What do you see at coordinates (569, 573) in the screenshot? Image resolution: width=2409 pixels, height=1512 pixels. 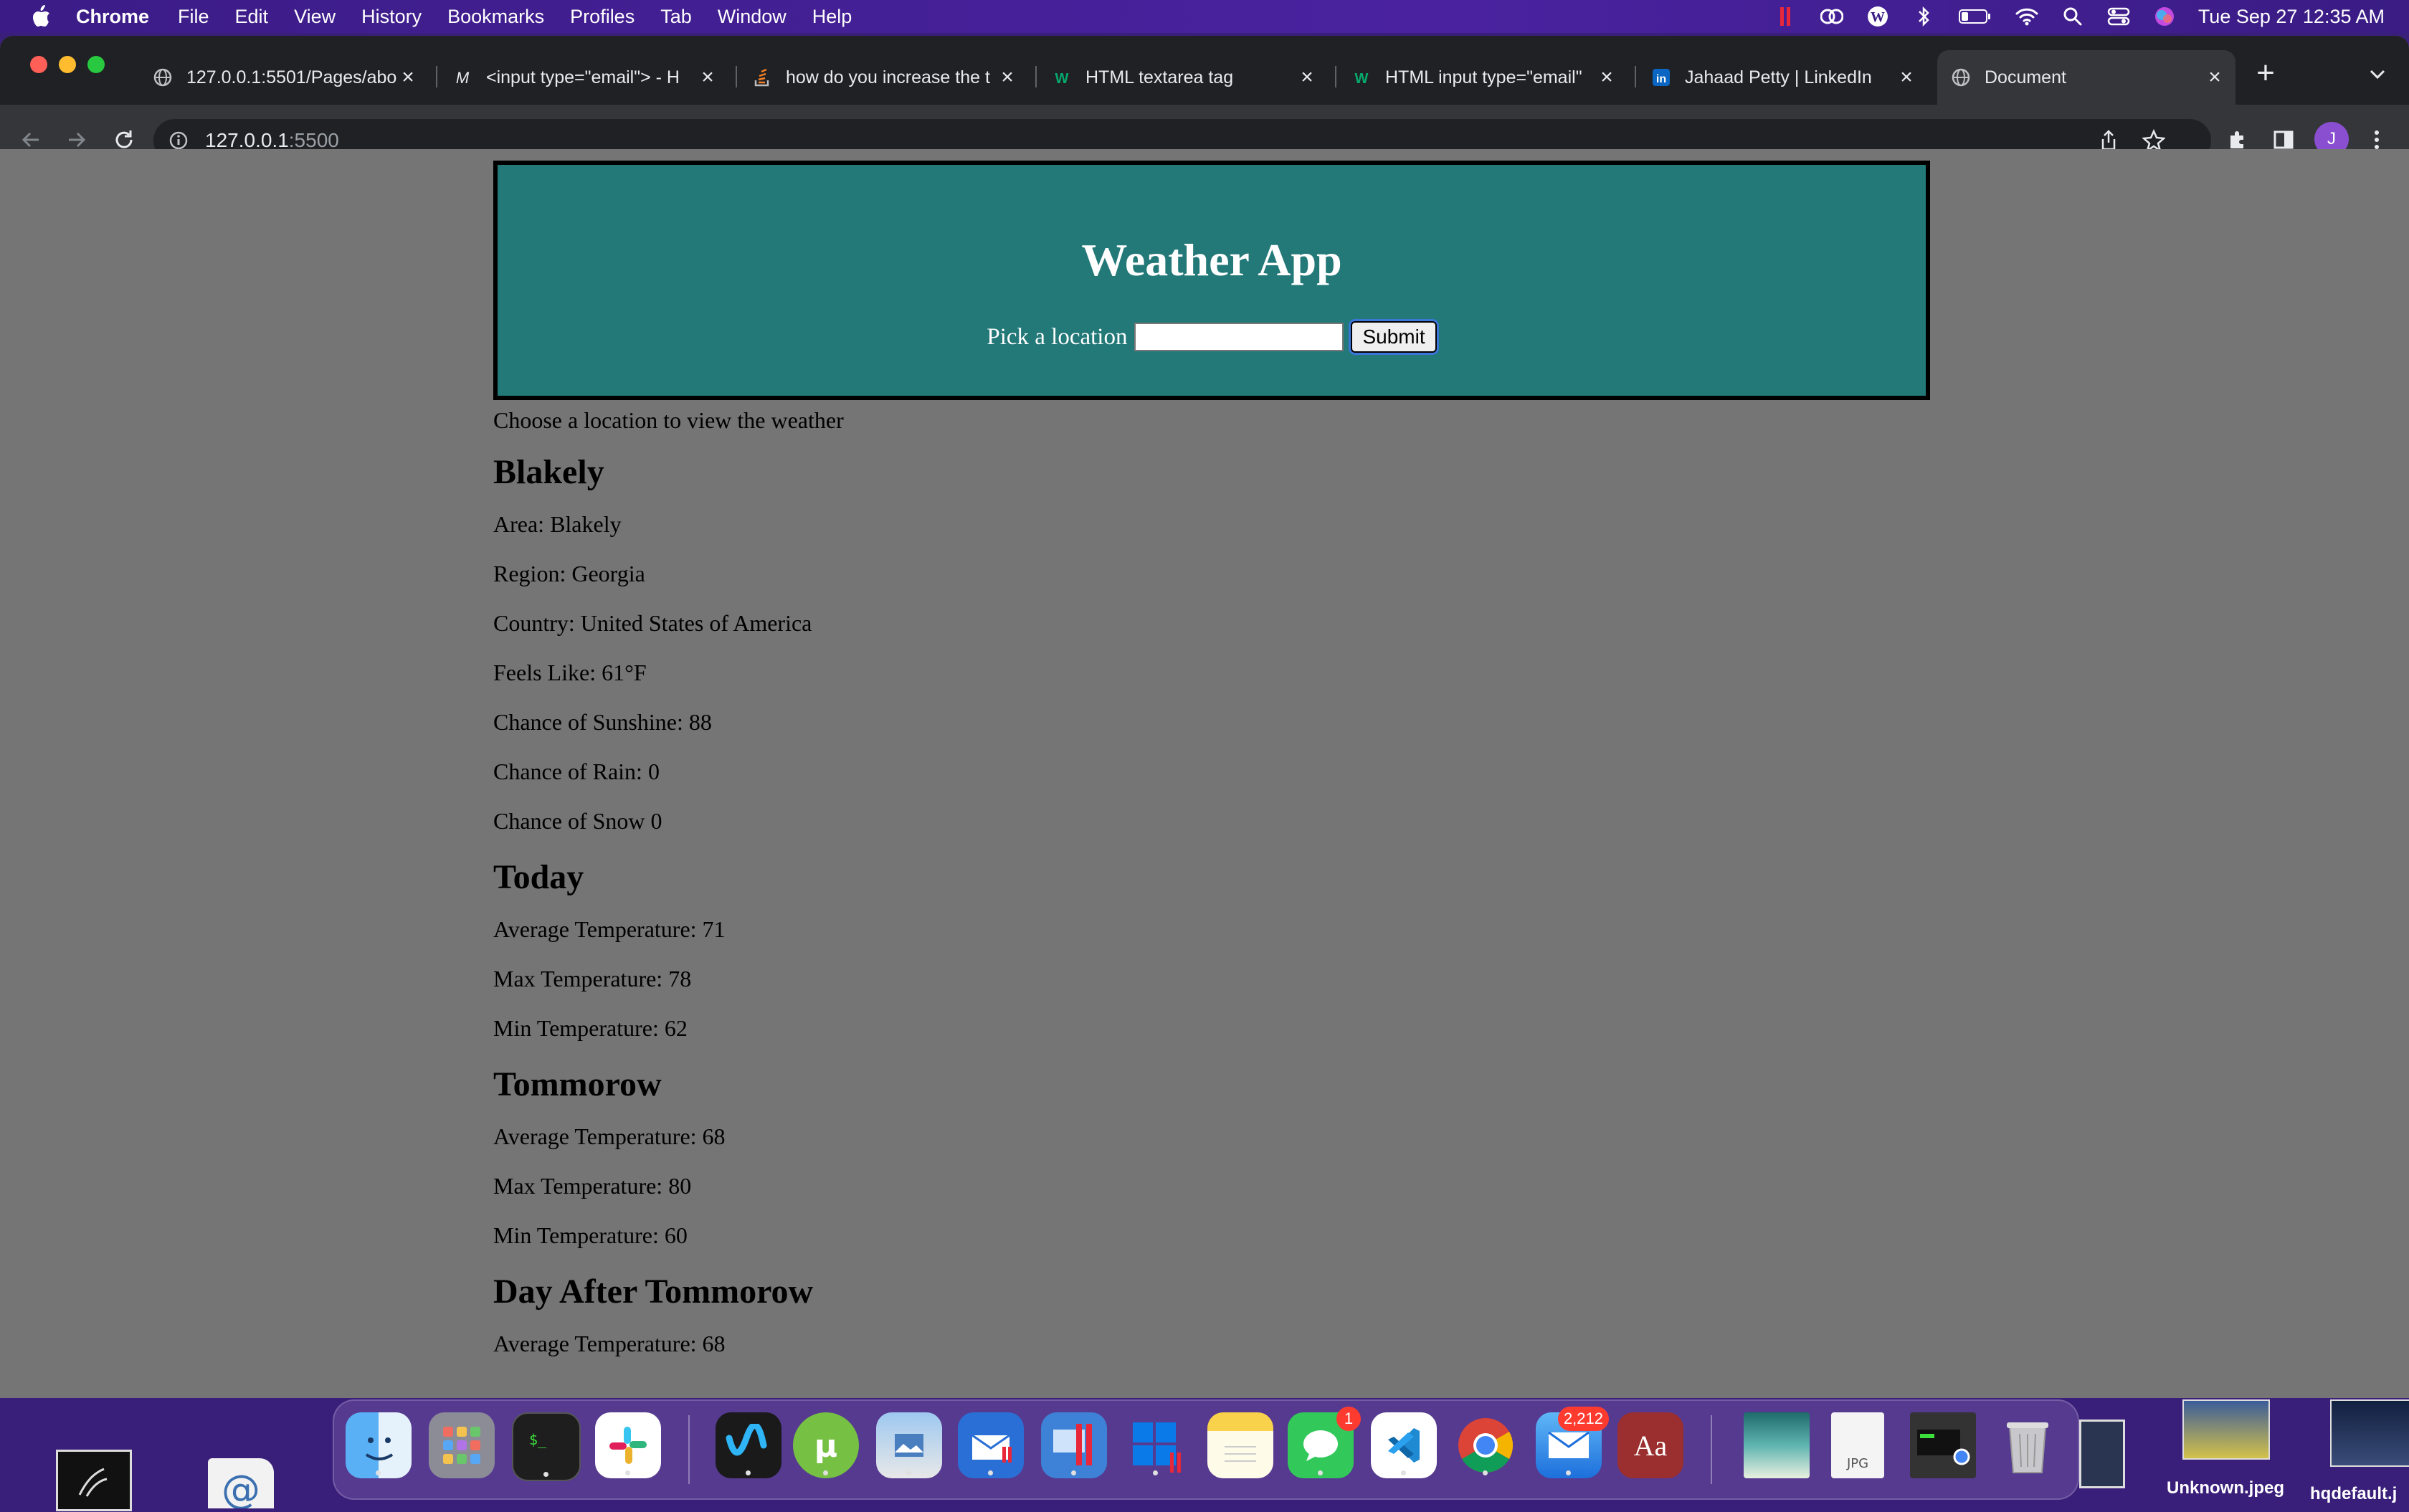 I see `region-text: Region: Georgia` at bounding box center [569, 573].